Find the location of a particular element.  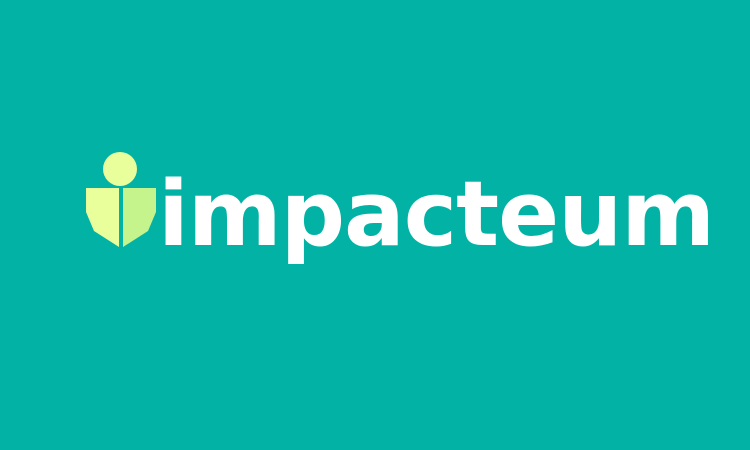

logo-head-circle is located at coordinates (120, 169).